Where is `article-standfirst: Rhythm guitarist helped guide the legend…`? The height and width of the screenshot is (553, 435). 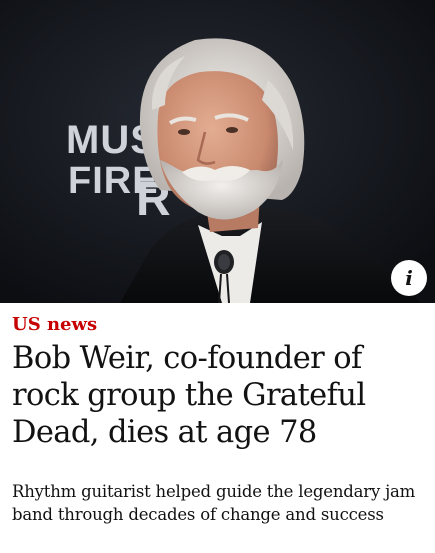
article-standfirst: Rhythm guitarist helped guide the legend… is located at coordinates (214, 503).